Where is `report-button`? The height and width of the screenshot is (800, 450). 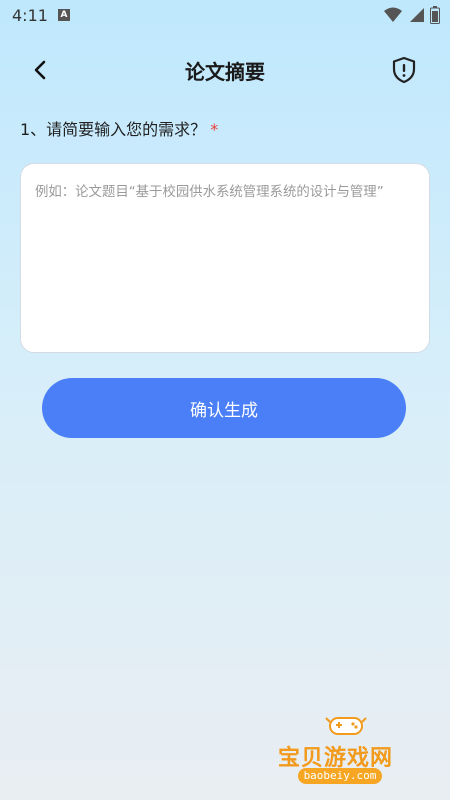
report-button is located at coordinates (404, 70).